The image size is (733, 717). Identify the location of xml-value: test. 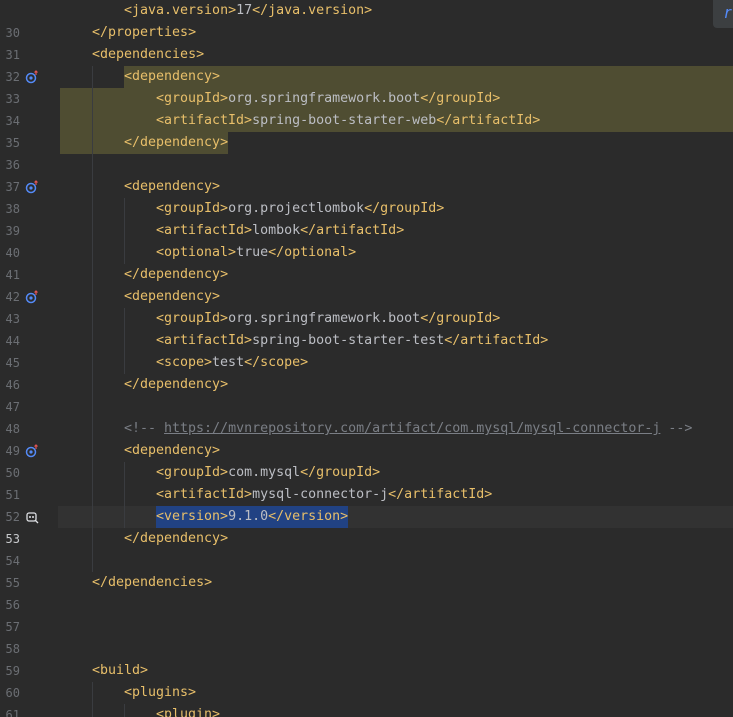
(228, 362).